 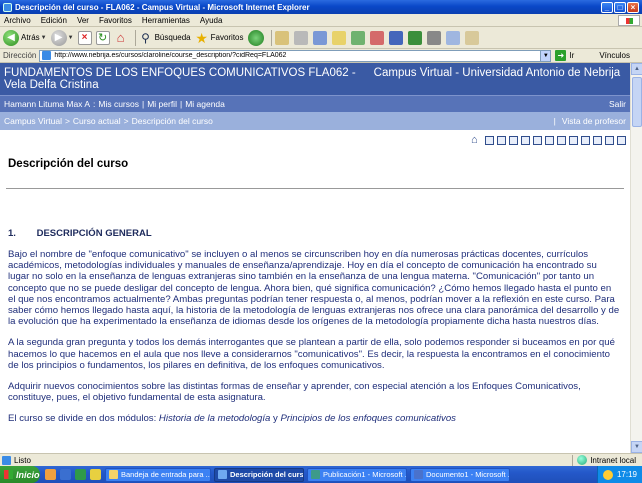 I want to click on scroll-up-icon: ▲, so click(x=636, y=69).